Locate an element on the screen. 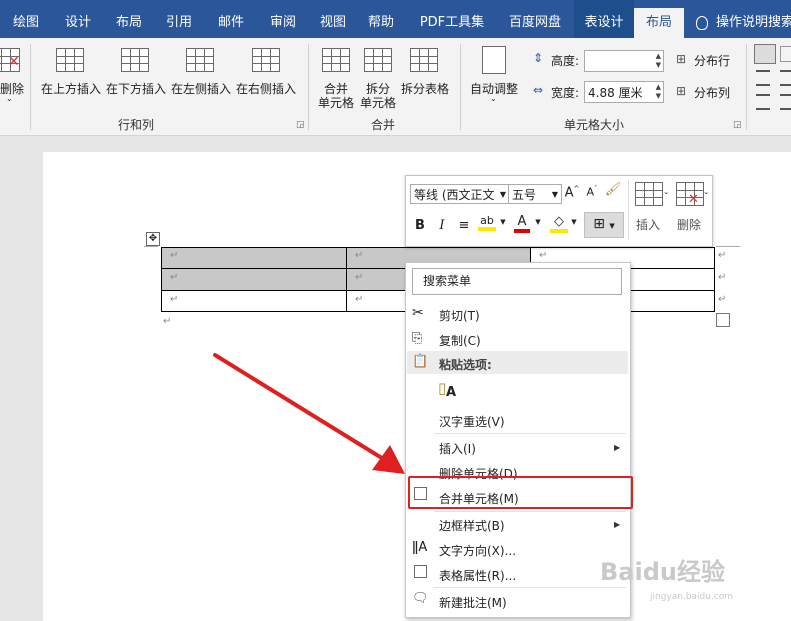  menu-item-cut: 剪切(T) is located at coordinates (459, 315).